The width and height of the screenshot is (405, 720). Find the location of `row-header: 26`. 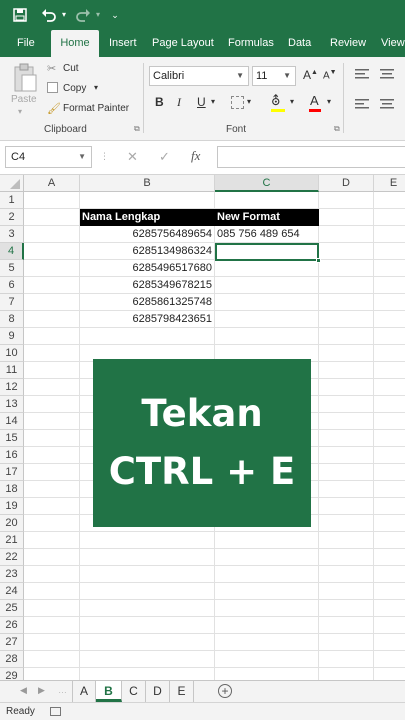

row-header: 26 is located at coordinates (12, 625).